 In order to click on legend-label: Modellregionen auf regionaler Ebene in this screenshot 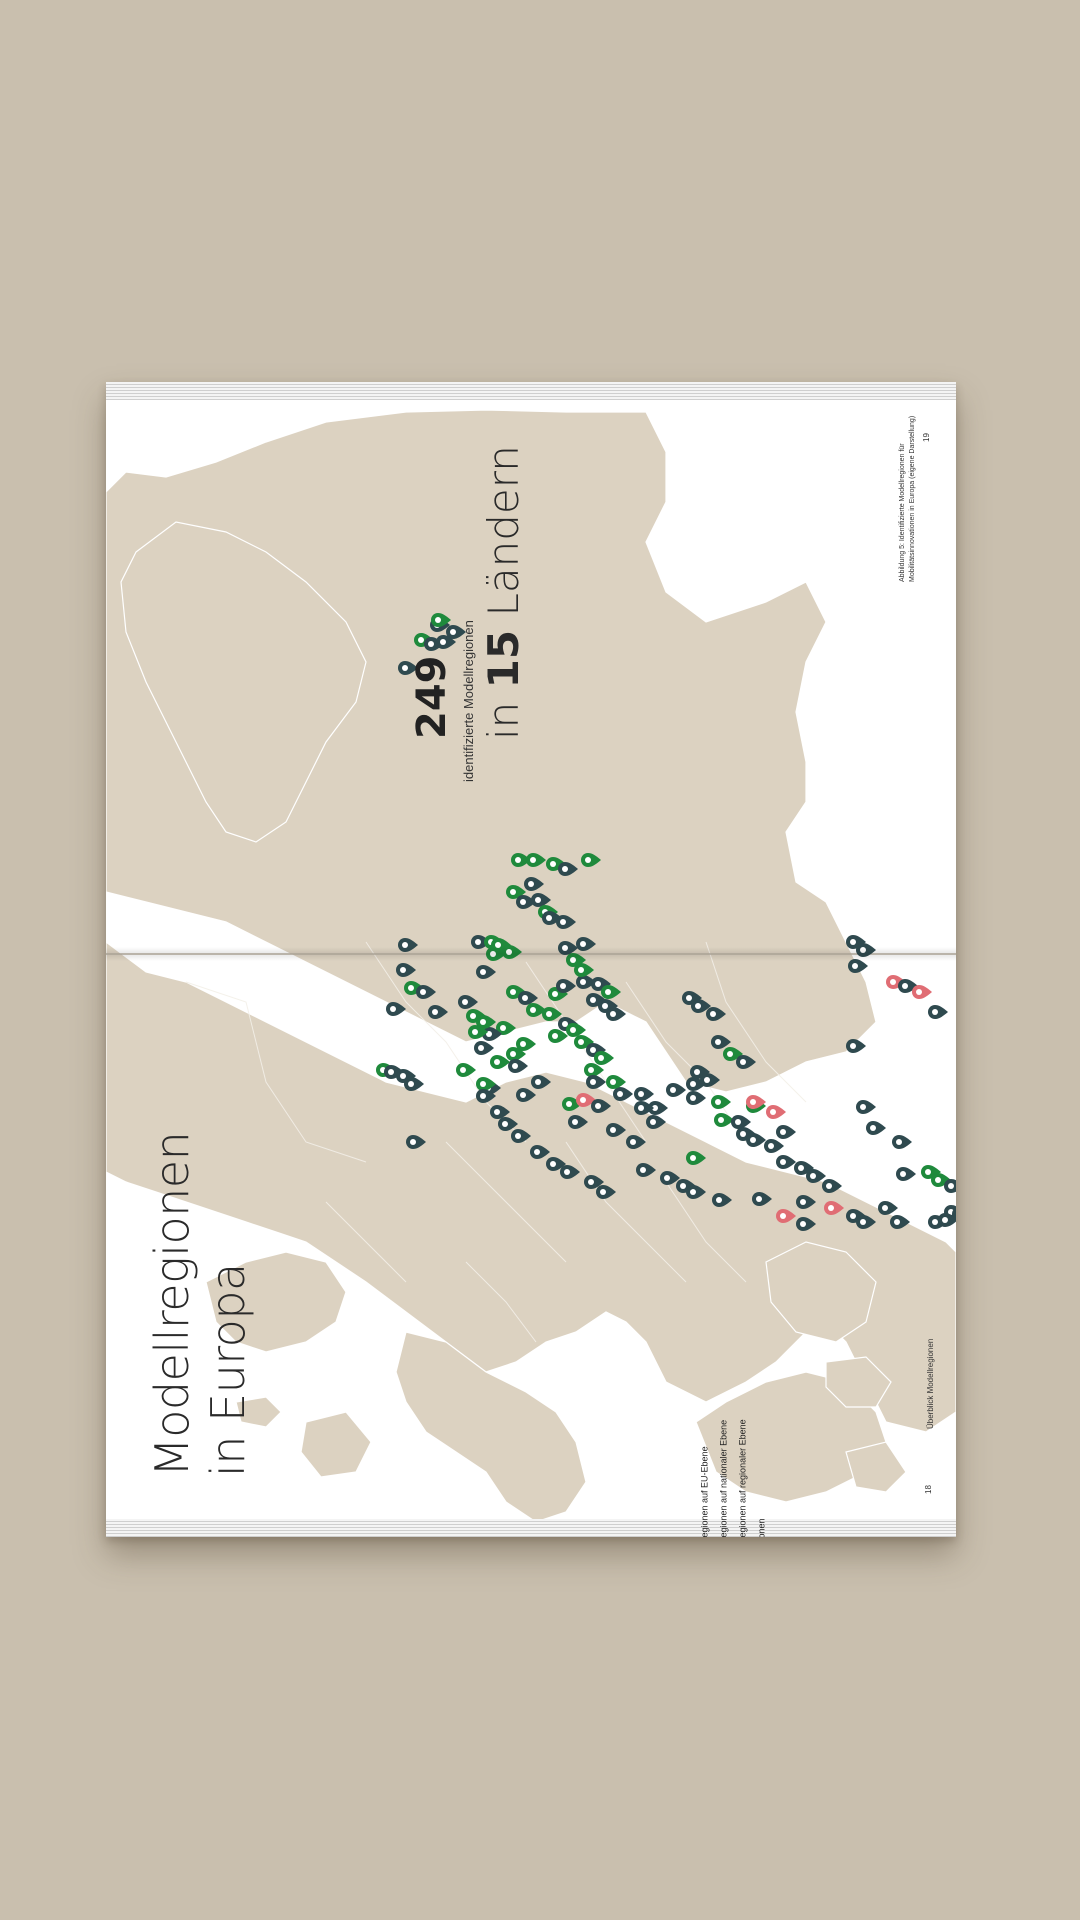, I will do `click(742, 1478)`.